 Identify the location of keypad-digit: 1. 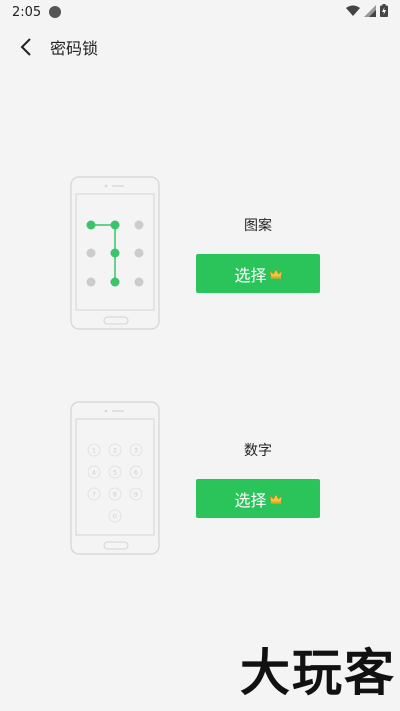
(94, 451).